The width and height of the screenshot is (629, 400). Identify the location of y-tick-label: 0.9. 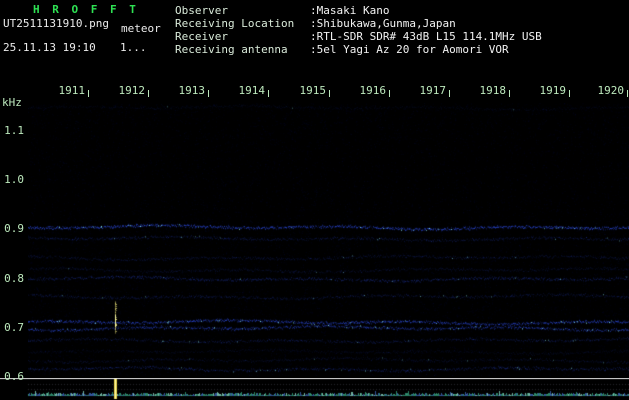
(14, 228).